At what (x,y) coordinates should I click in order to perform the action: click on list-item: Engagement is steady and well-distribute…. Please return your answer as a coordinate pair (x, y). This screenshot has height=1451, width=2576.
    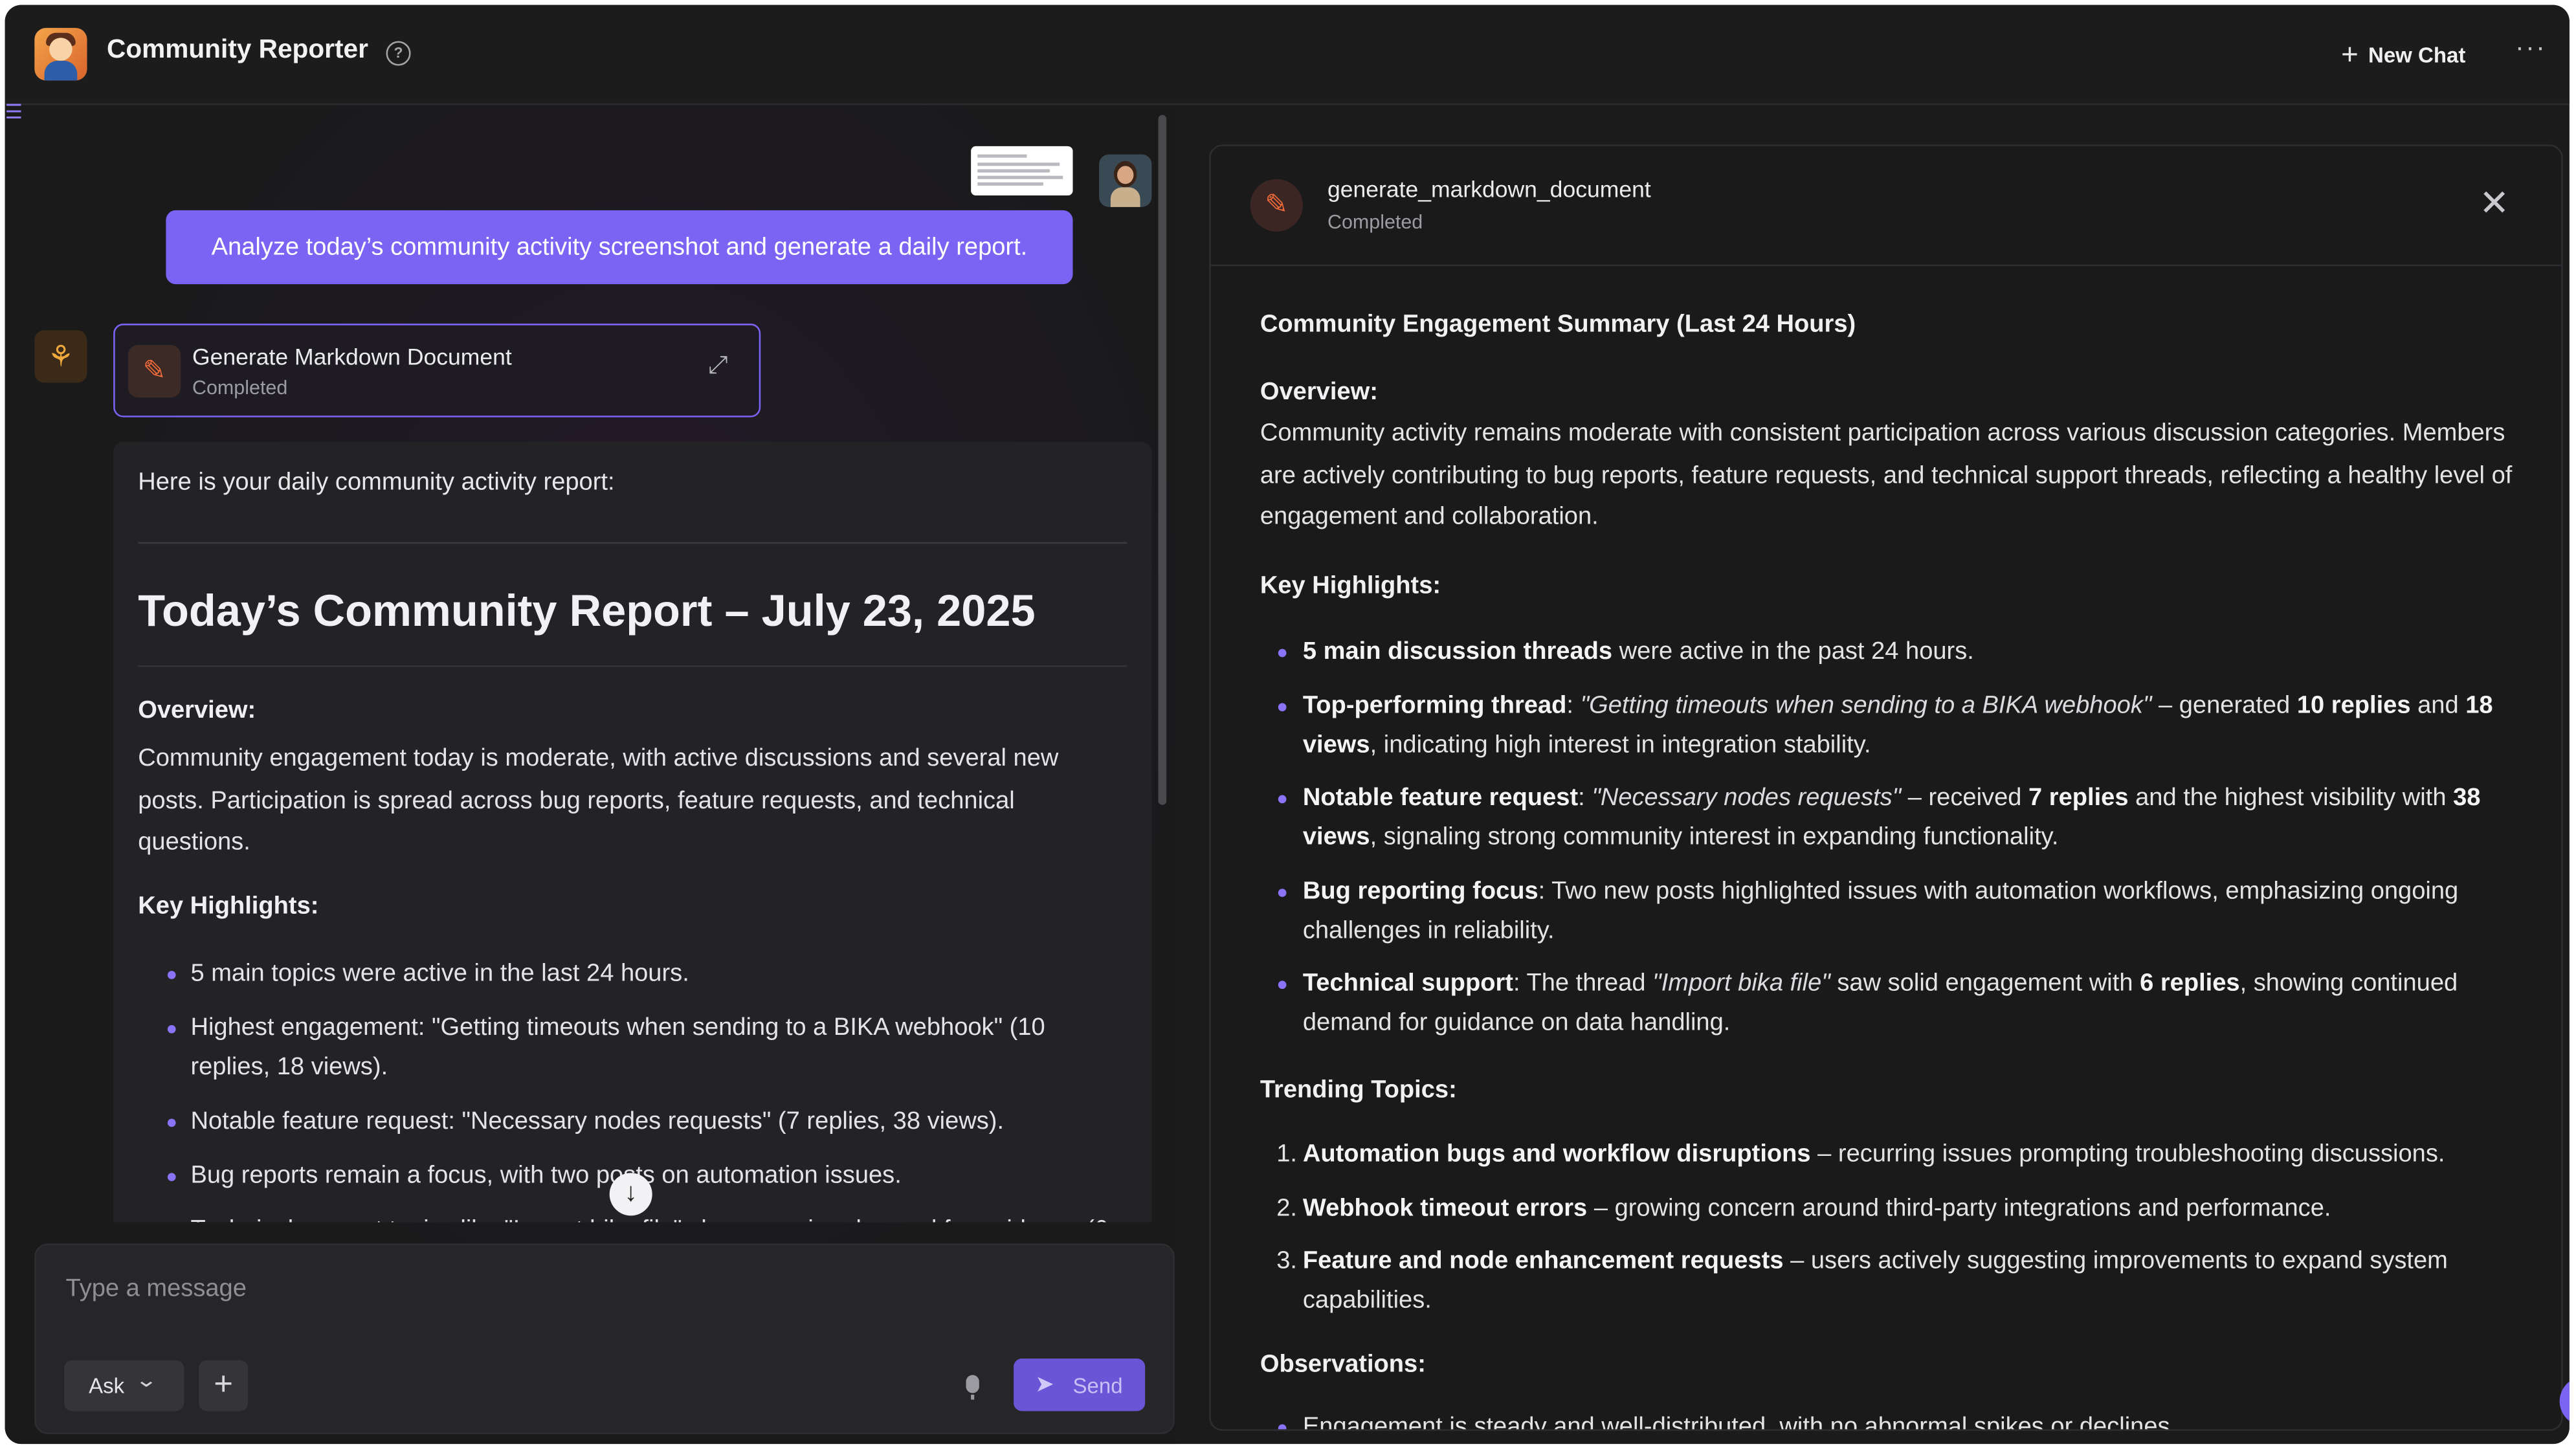
    Looking at the image, I should click on (1892, 1419).